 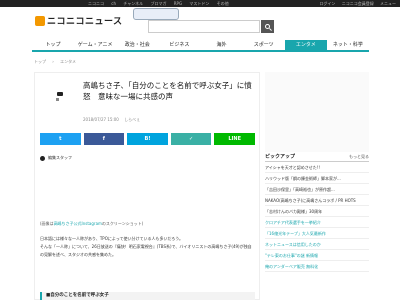 What do you see at coordinates (388, 3) in the screenshot?
I see `menu-link: メニュー` at bounding box center [388, 3].